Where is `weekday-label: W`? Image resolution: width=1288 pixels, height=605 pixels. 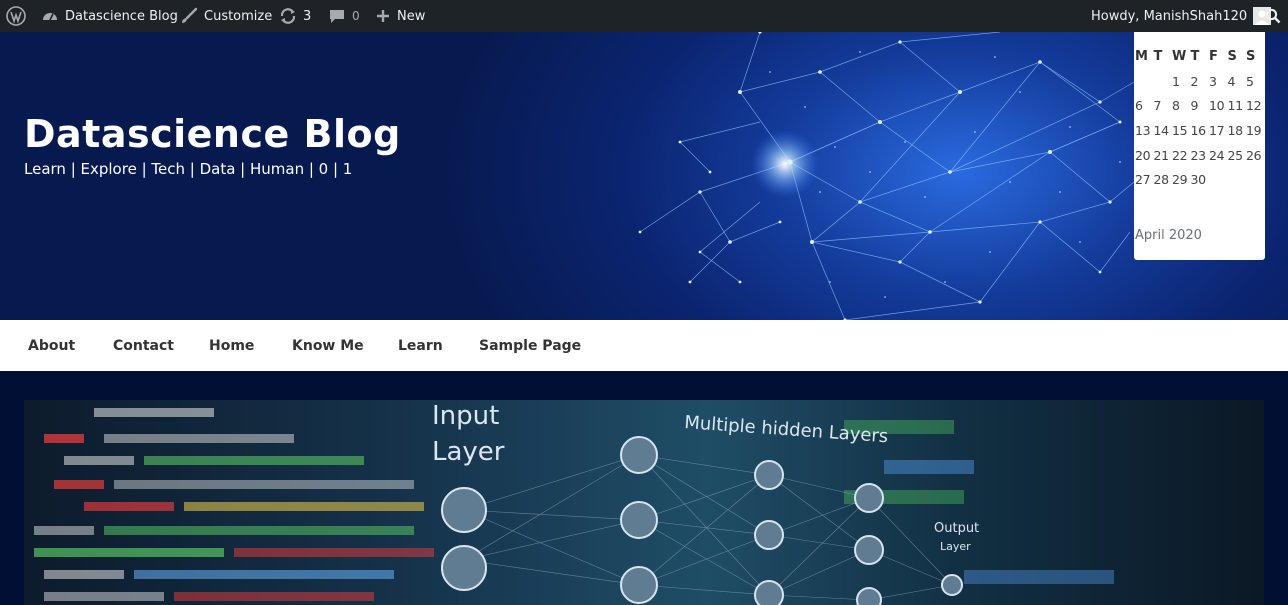
weekday-label: W is located at coordinates (1179, 56).